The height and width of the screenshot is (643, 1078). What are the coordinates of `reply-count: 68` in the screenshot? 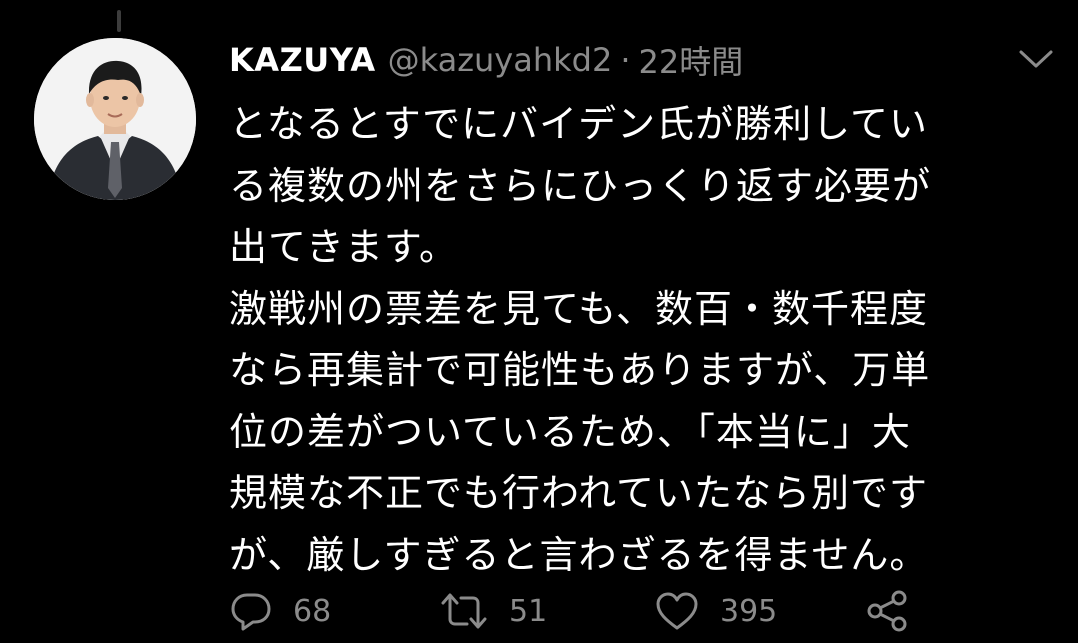 It's located at (312, 611).